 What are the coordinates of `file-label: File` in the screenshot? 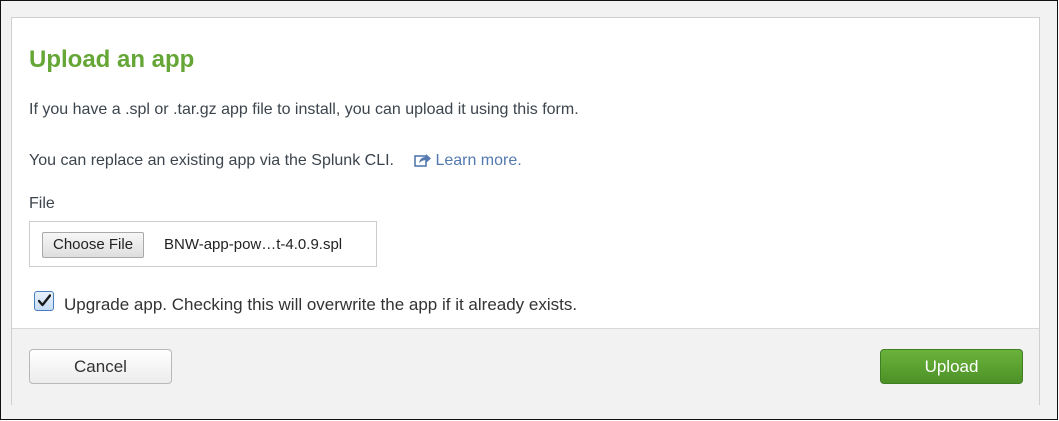 It's located at (42, 203).